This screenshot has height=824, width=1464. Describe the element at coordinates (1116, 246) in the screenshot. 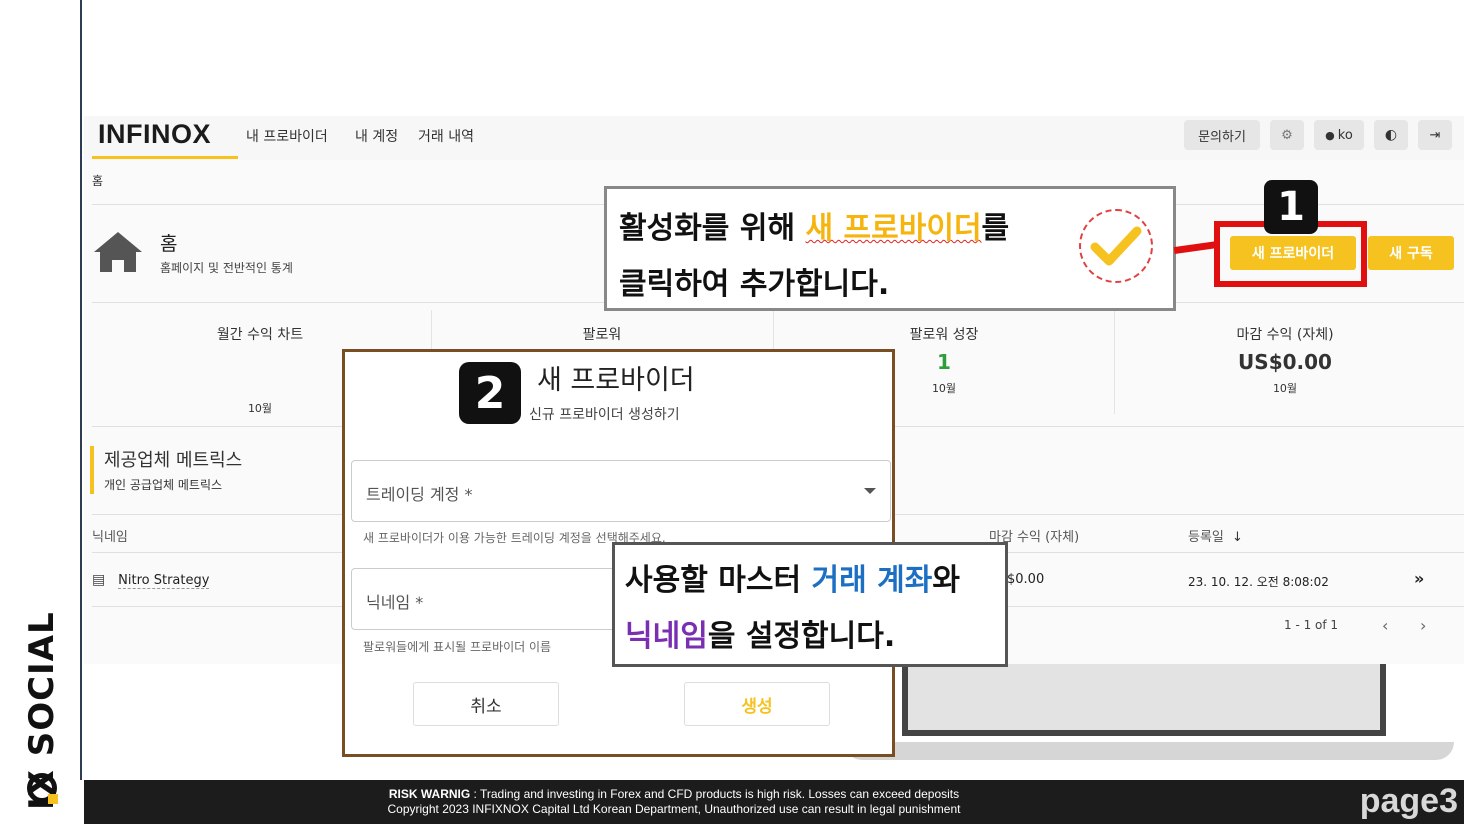

I see `check-icon` at that location.